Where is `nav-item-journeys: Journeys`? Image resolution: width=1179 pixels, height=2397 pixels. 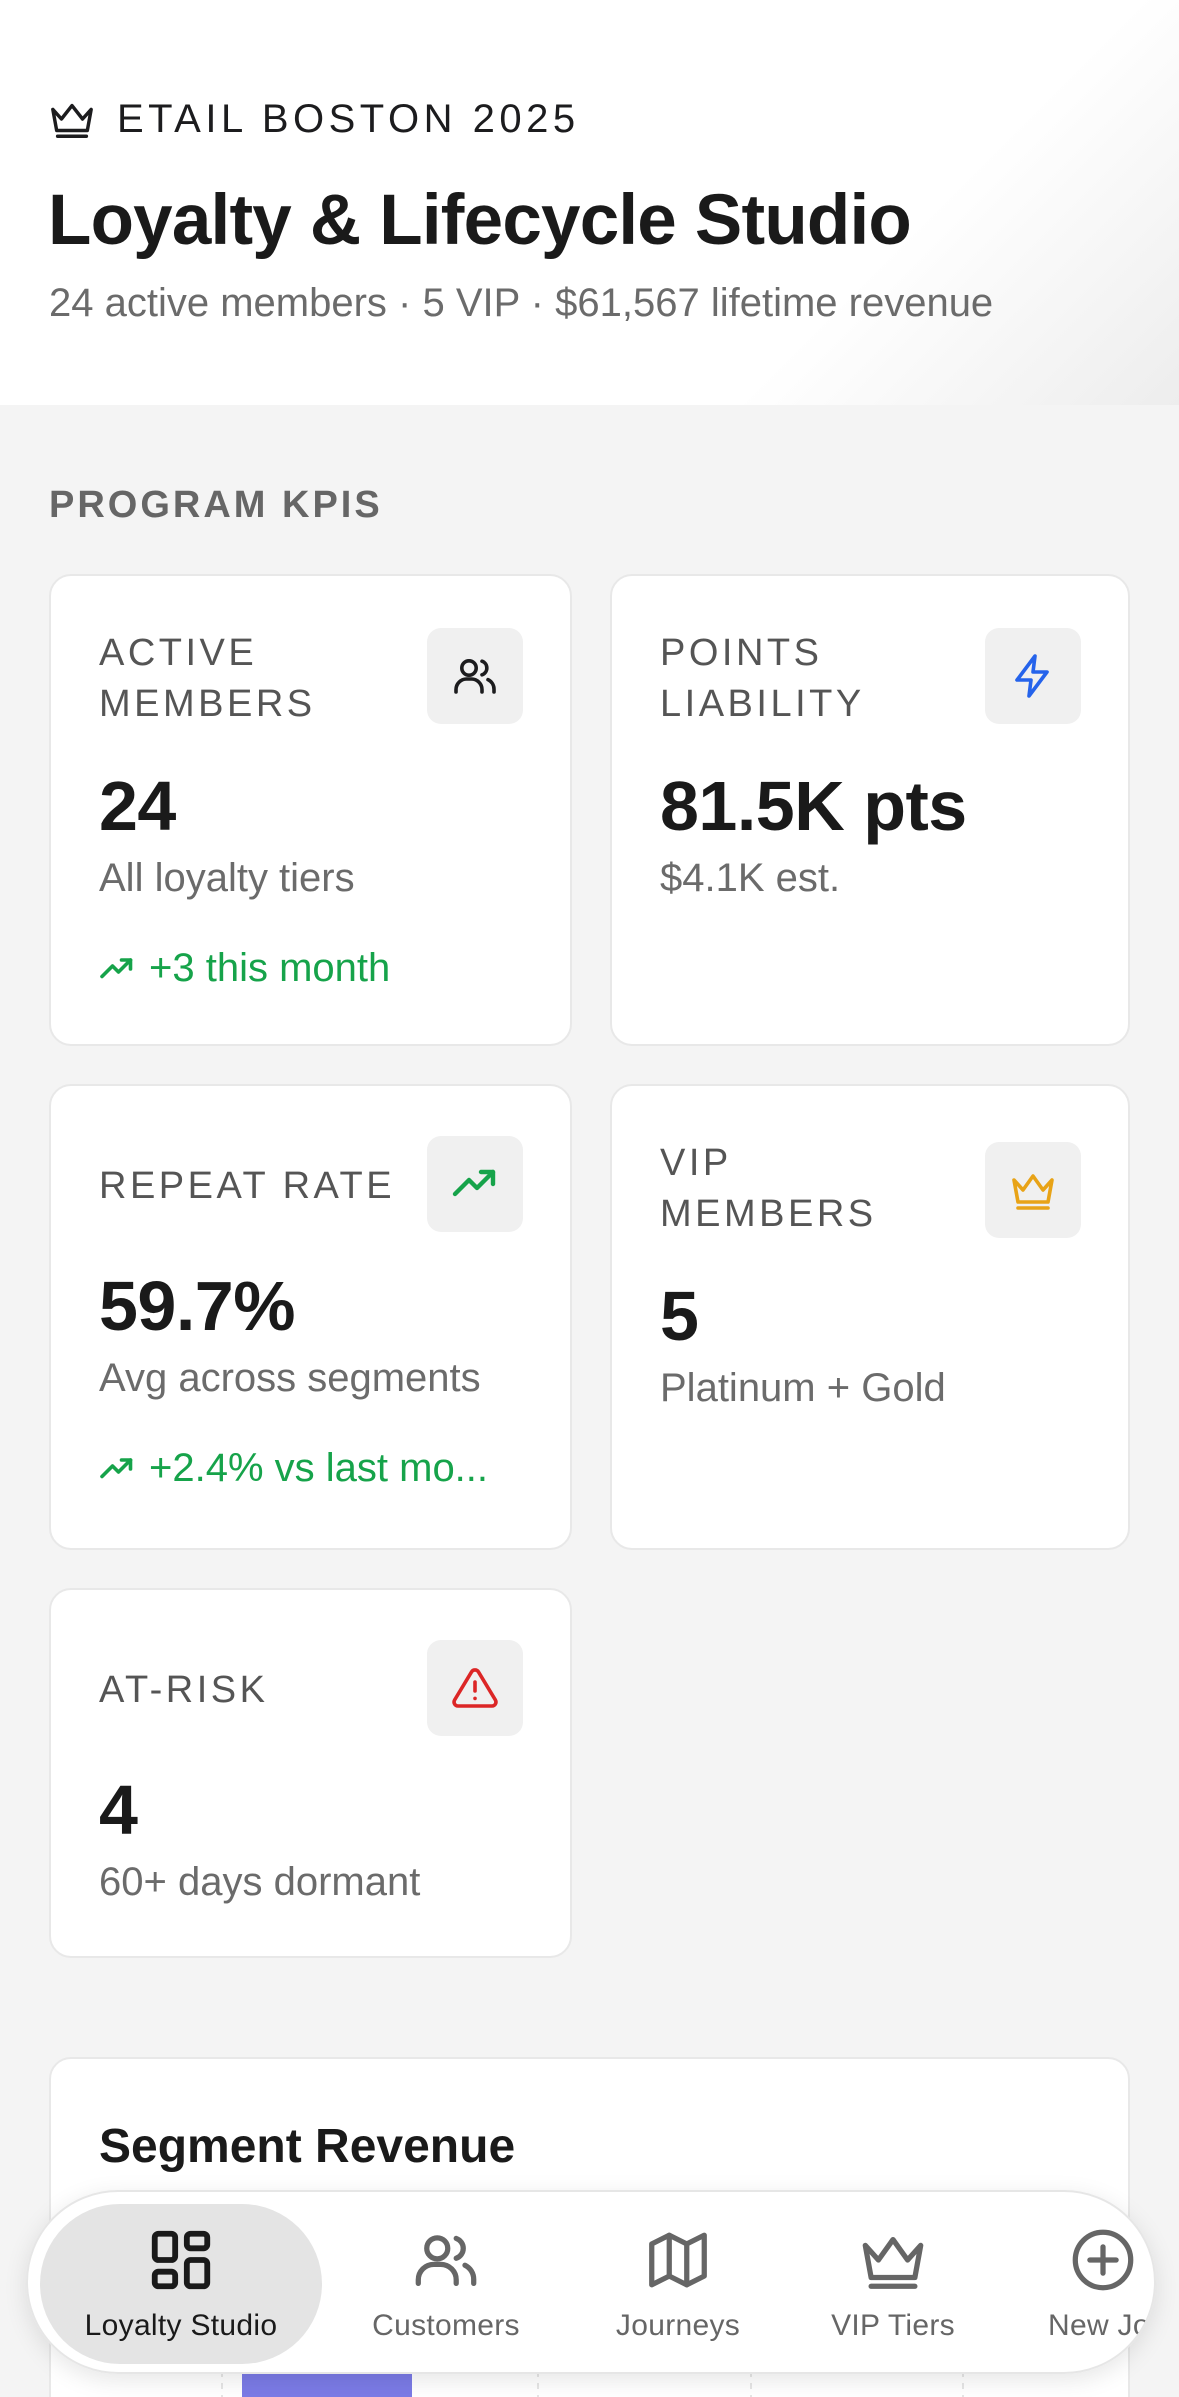 nav-item-journeys: Journeys is located at coordinates (678, 2284).